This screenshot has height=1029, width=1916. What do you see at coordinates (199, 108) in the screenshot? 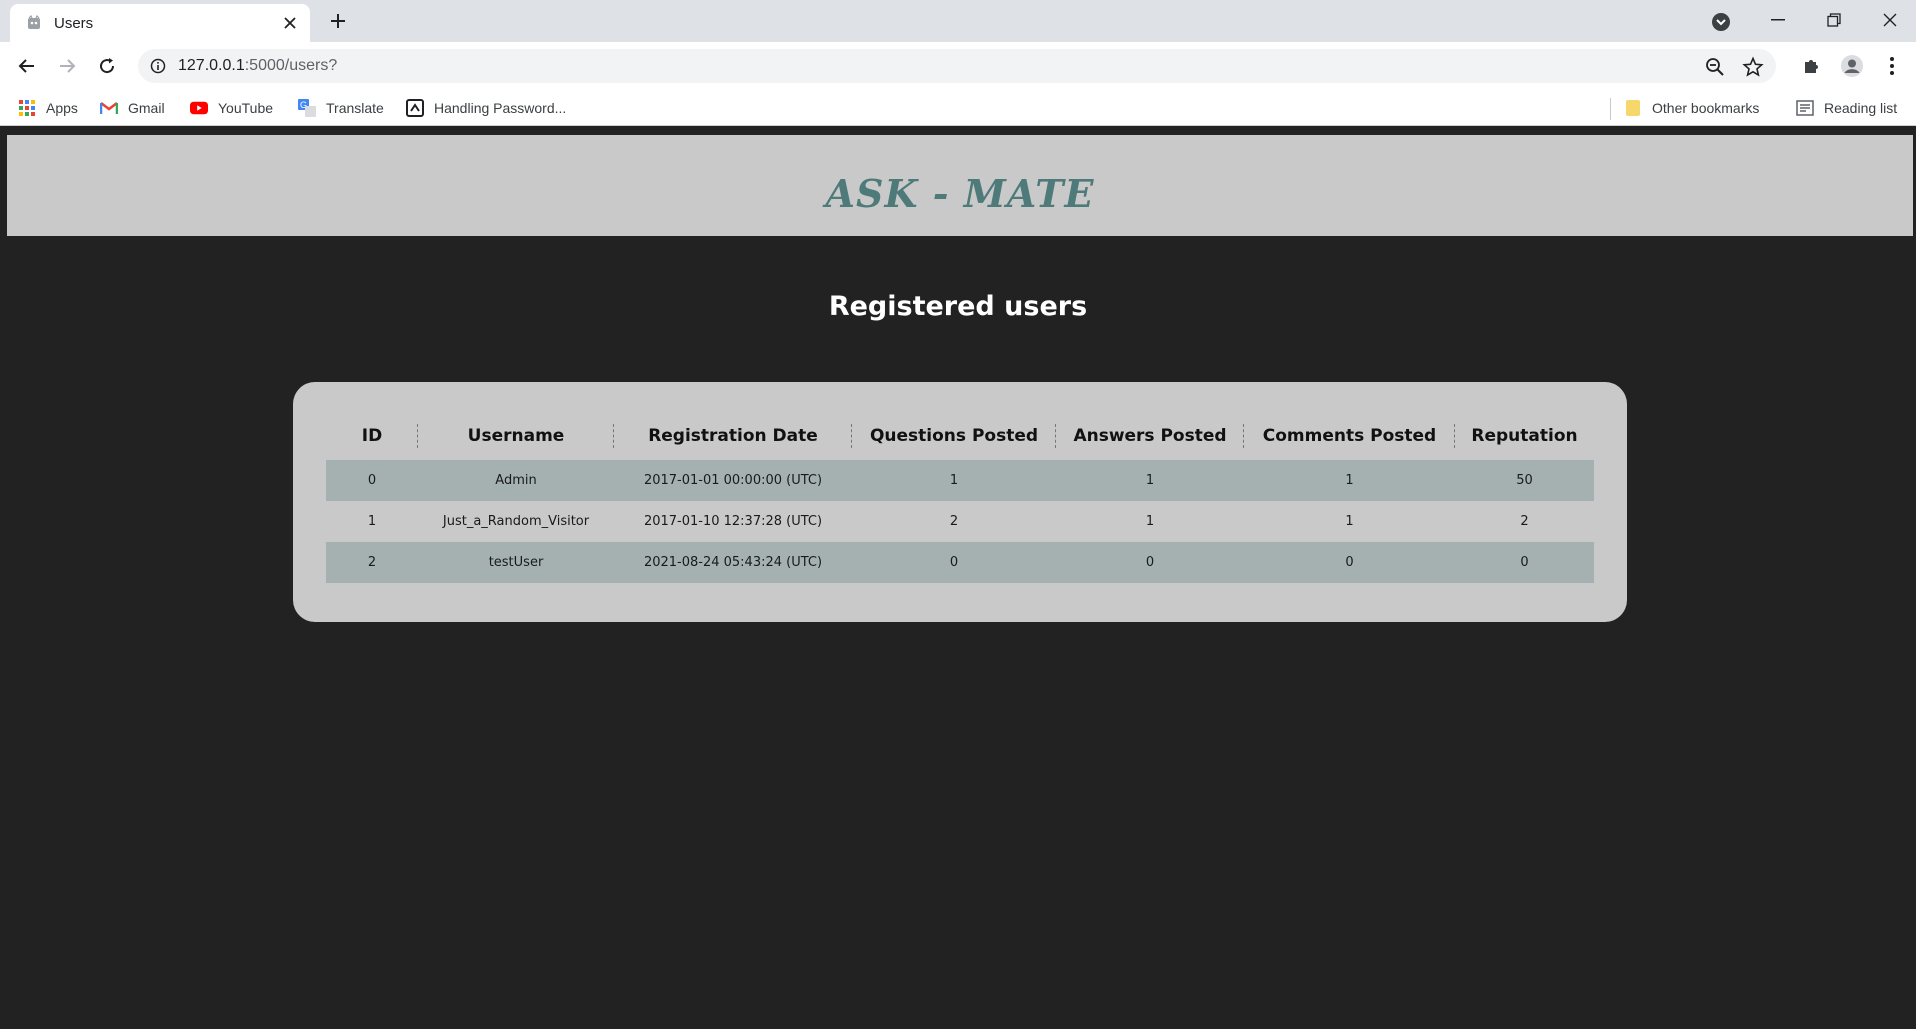
I see `youtube-icon` at bounding box center [199, 108].